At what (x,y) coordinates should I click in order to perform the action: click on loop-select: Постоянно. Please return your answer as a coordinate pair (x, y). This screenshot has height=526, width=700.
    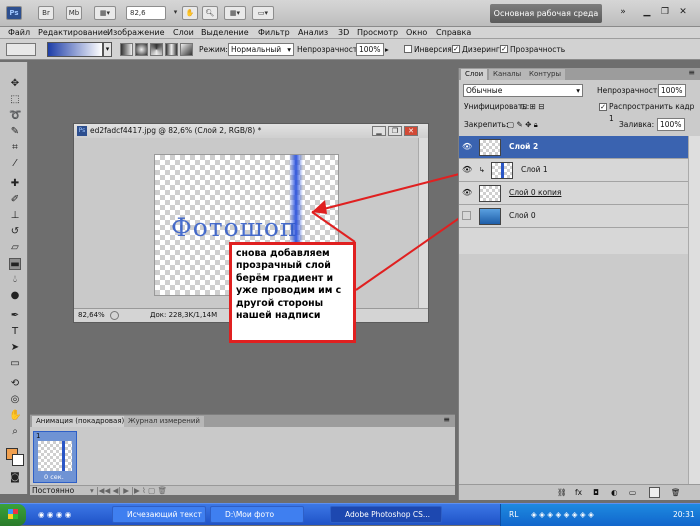
    Looking at the image, I should click on (53, 491).